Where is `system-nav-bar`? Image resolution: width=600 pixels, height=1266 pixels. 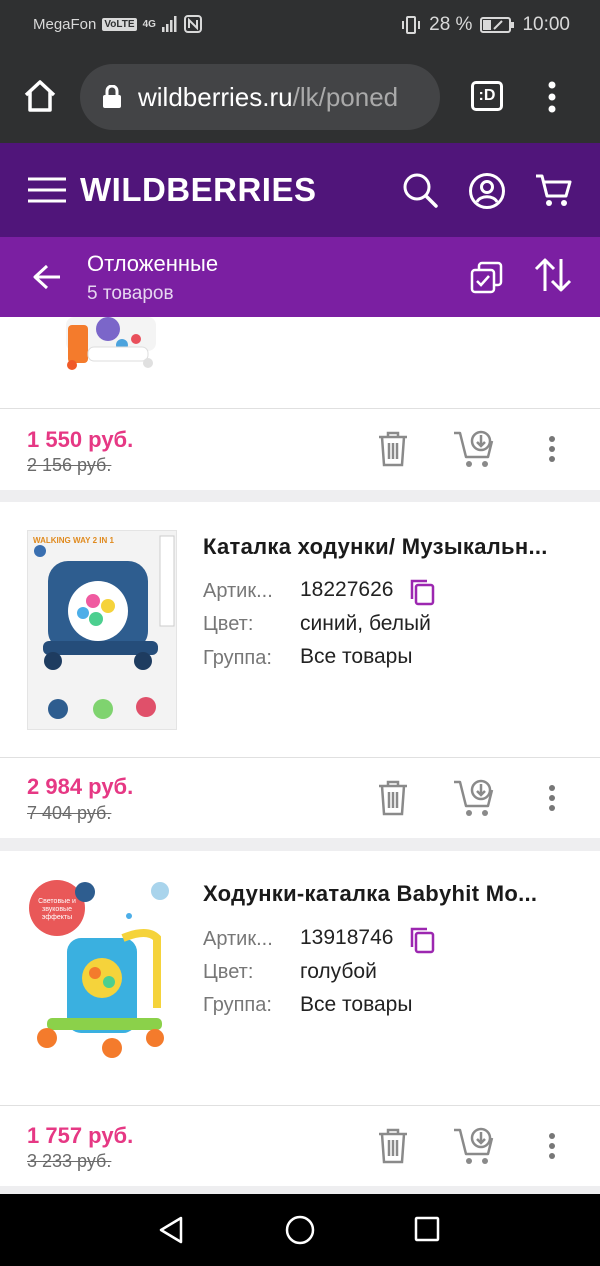
system-nav-bar is located at coordinates (300, 1230).